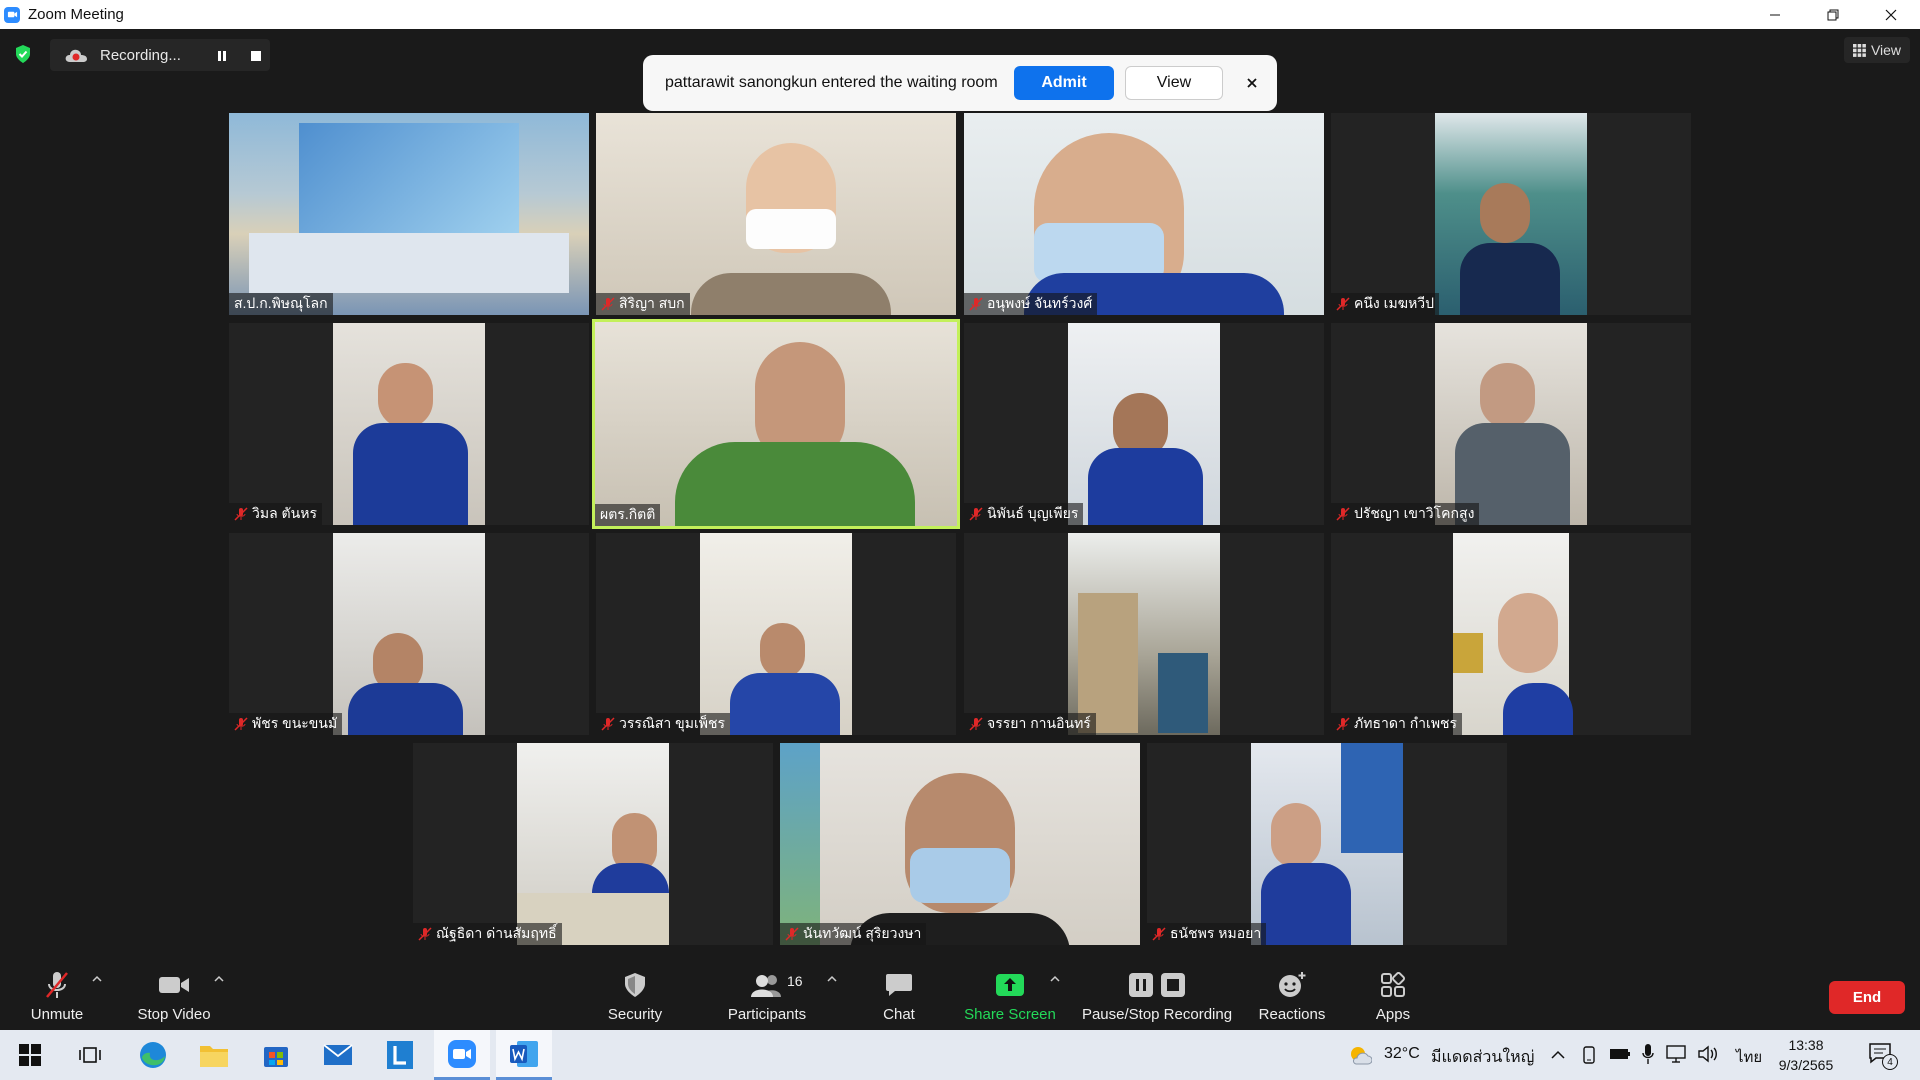 The image size is (1920, 1080). I want to click on start-button, so click(30, 1055).